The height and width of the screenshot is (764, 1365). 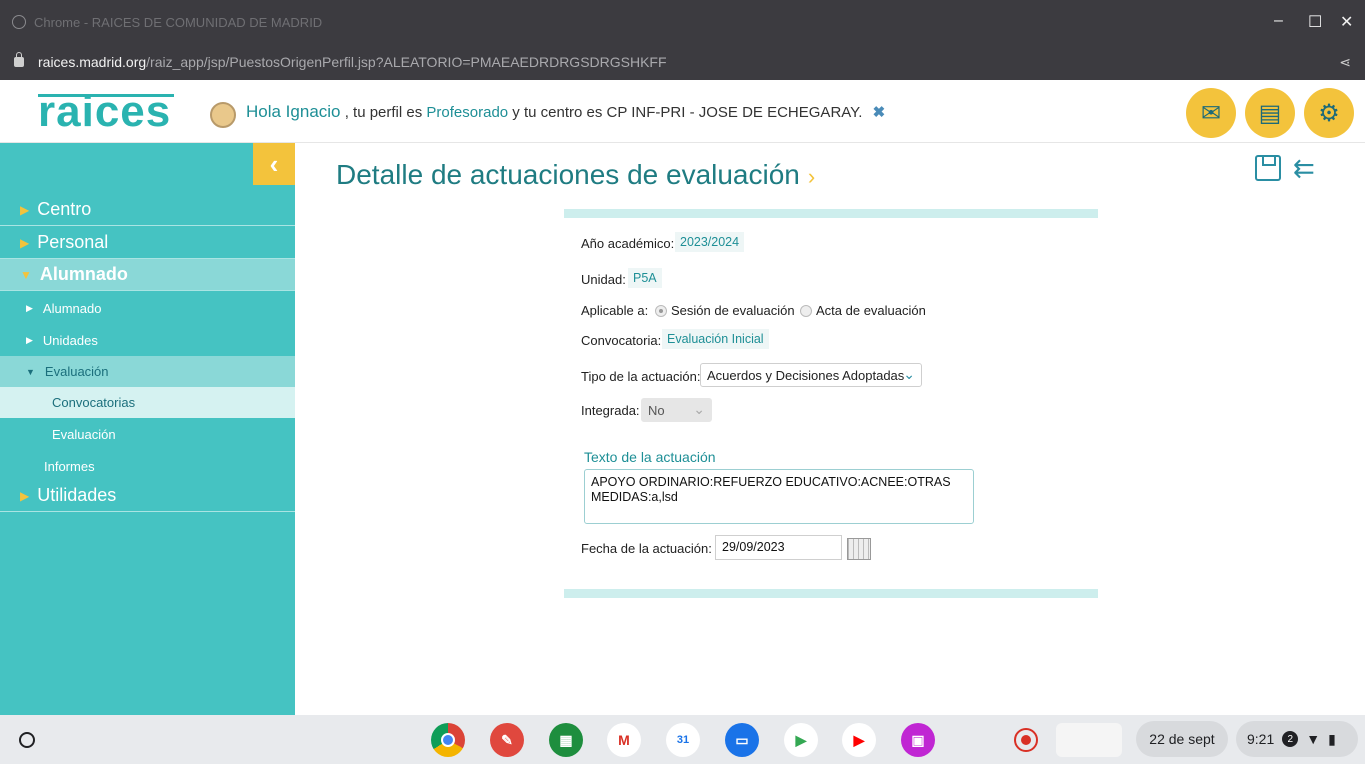 What do you see at coordinates (223, 115) in the screenshot?
I see `user-avatar-icon` at bounding box center [223, 115].